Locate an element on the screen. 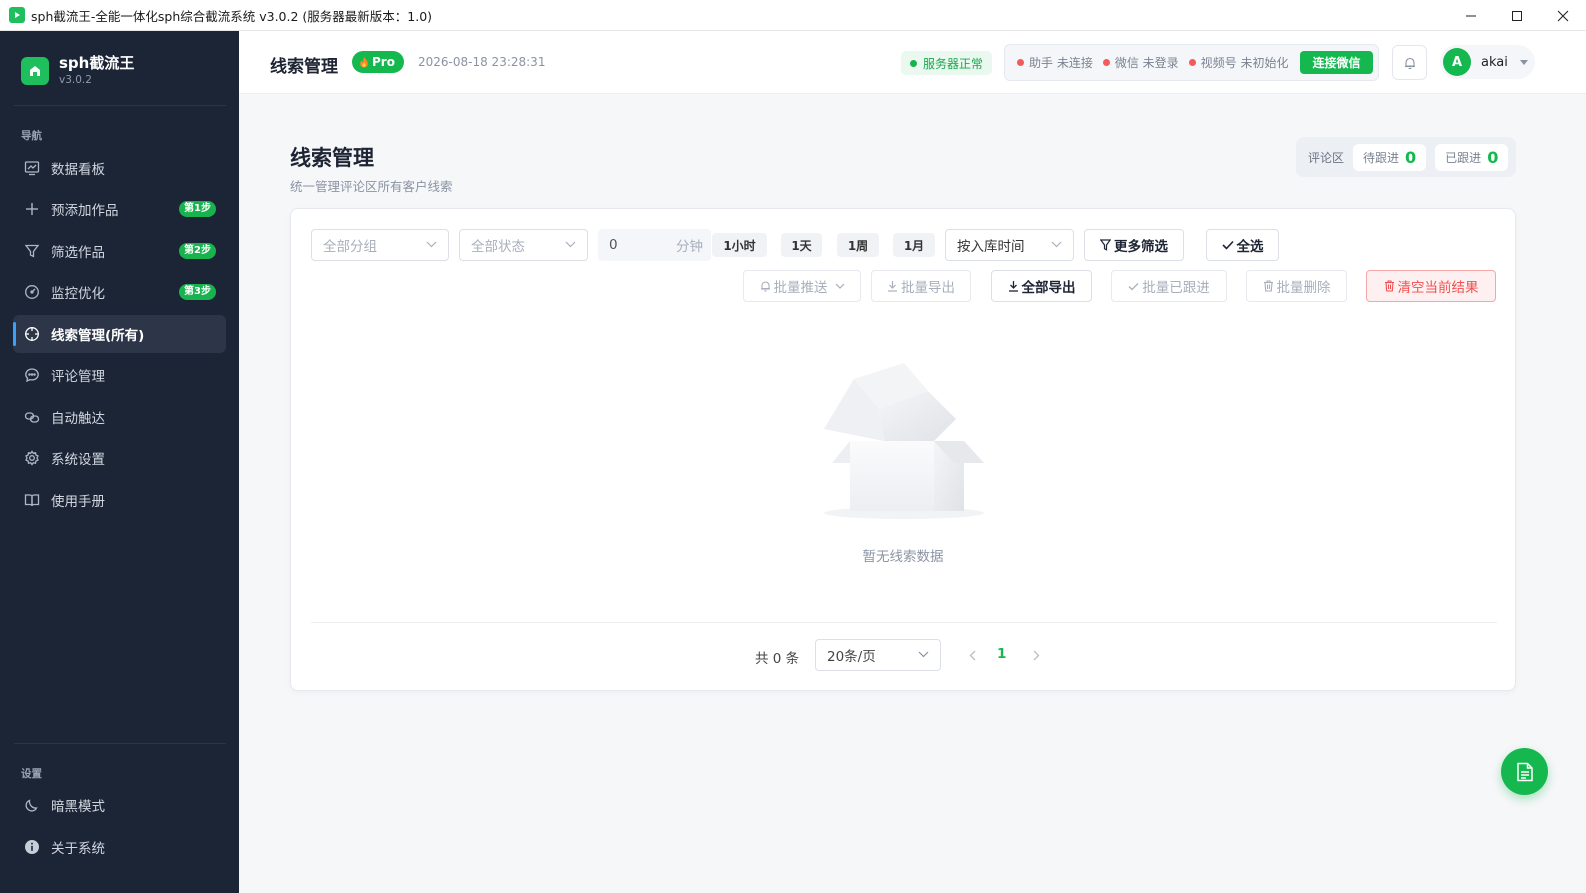 This screenshot has width=1586, height=893. range-1d-button: 1天 is located at coordinates (801, 245).